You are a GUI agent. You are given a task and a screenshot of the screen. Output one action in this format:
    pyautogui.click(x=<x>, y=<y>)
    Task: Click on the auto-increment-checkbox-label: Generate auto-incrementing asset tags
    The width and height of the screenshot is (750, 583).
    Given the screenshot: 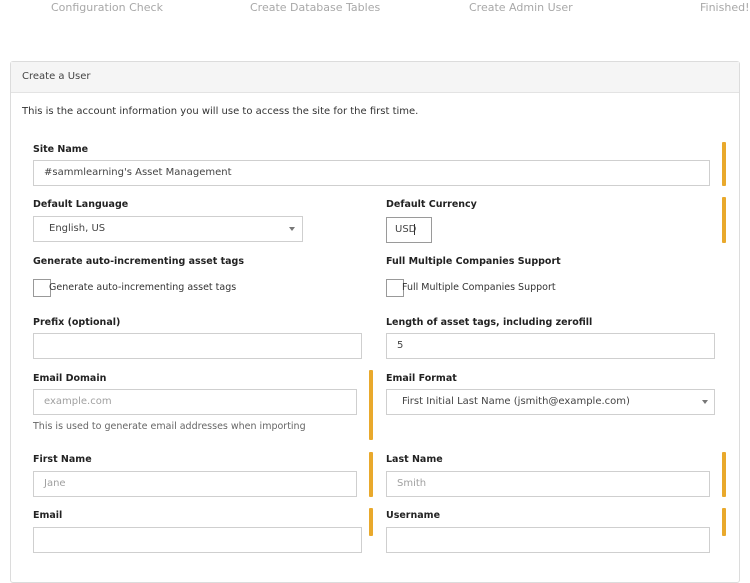 What is the action you would take?
    pyautogui.click(x=142, y=287)
    